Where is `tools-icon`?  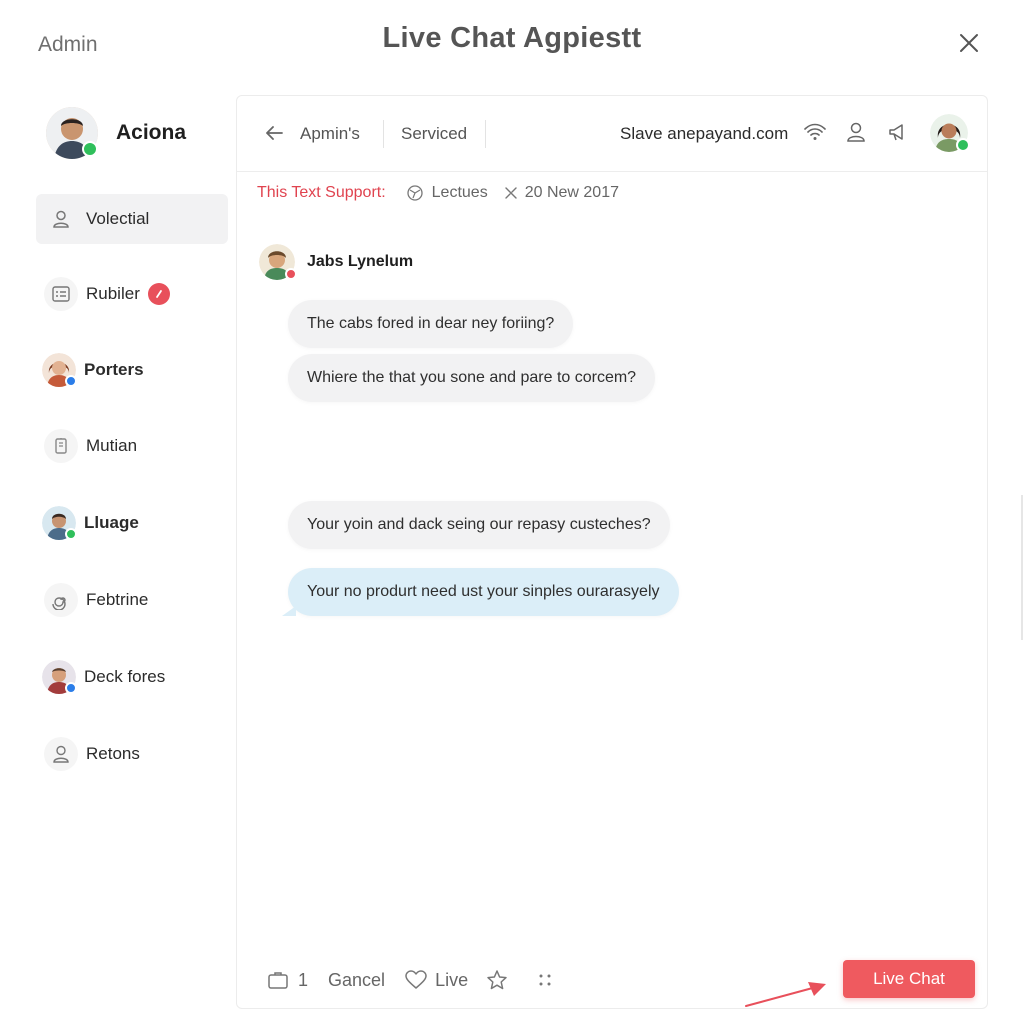 tools-icon is located at coordinates (511, 193).